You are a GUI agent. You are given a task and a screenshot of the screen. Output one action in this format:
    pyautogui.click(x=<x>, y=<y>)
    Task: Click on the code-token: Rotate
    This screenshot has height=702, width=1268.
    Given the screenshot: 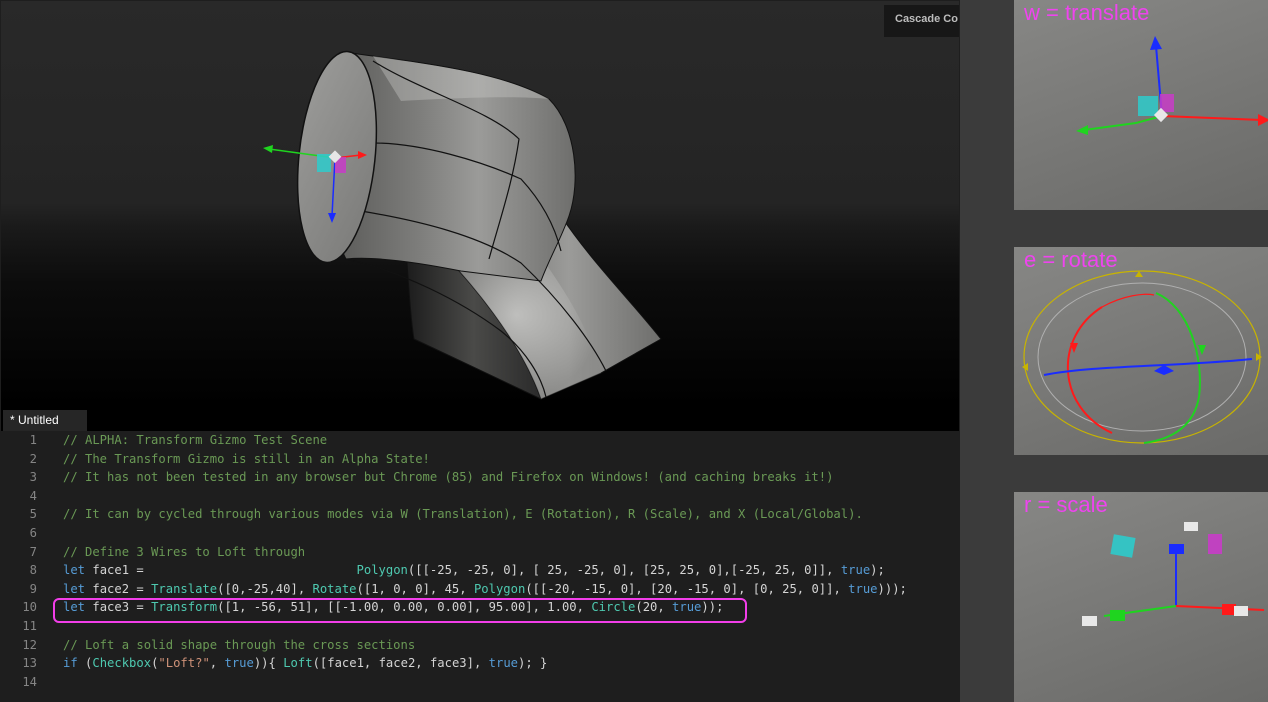 What is the action you would take?
    pyautogui.click(x=334, y=588)
    